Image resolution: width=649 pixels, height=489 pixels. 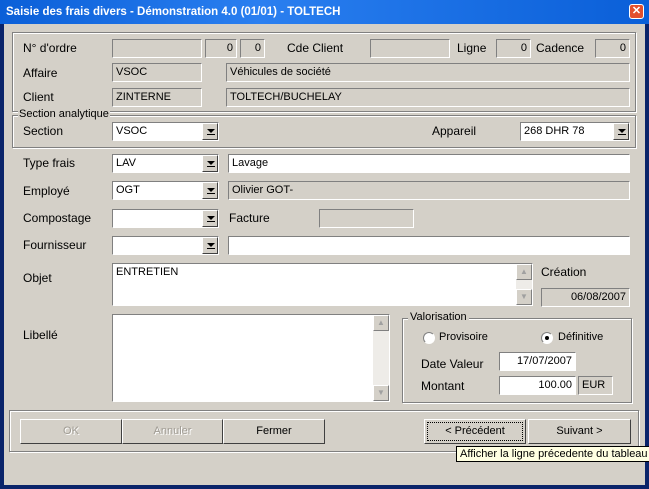 What do you see at coordinates (381, 358) in the screenshot?
I see `libelle-scrollbar: ▲ ▼` at bounding box center [381, 358].